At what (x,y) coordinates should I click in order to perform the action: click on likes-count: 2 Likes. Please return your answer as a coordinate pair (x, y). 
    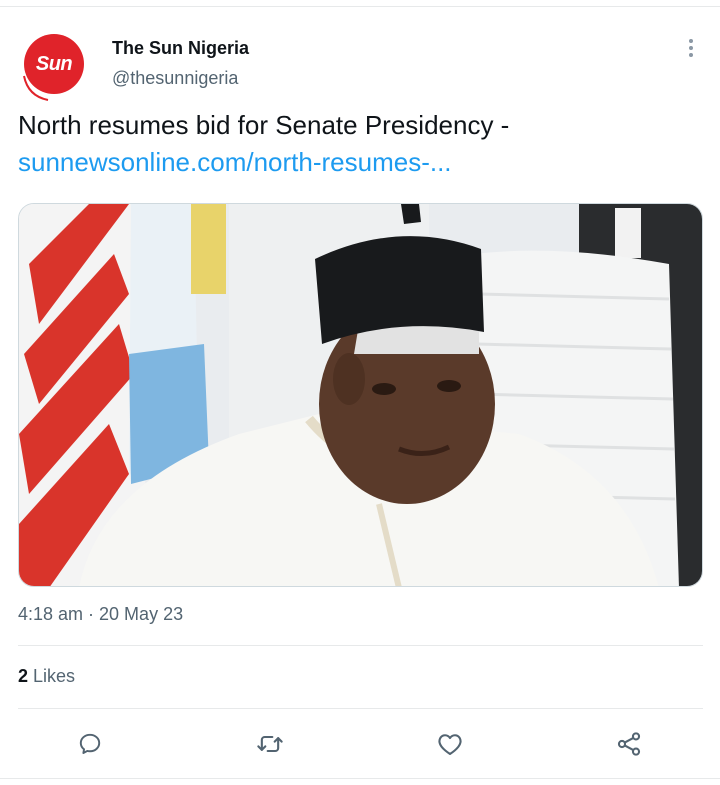
    Looking at the image, I should click on (46, 676).